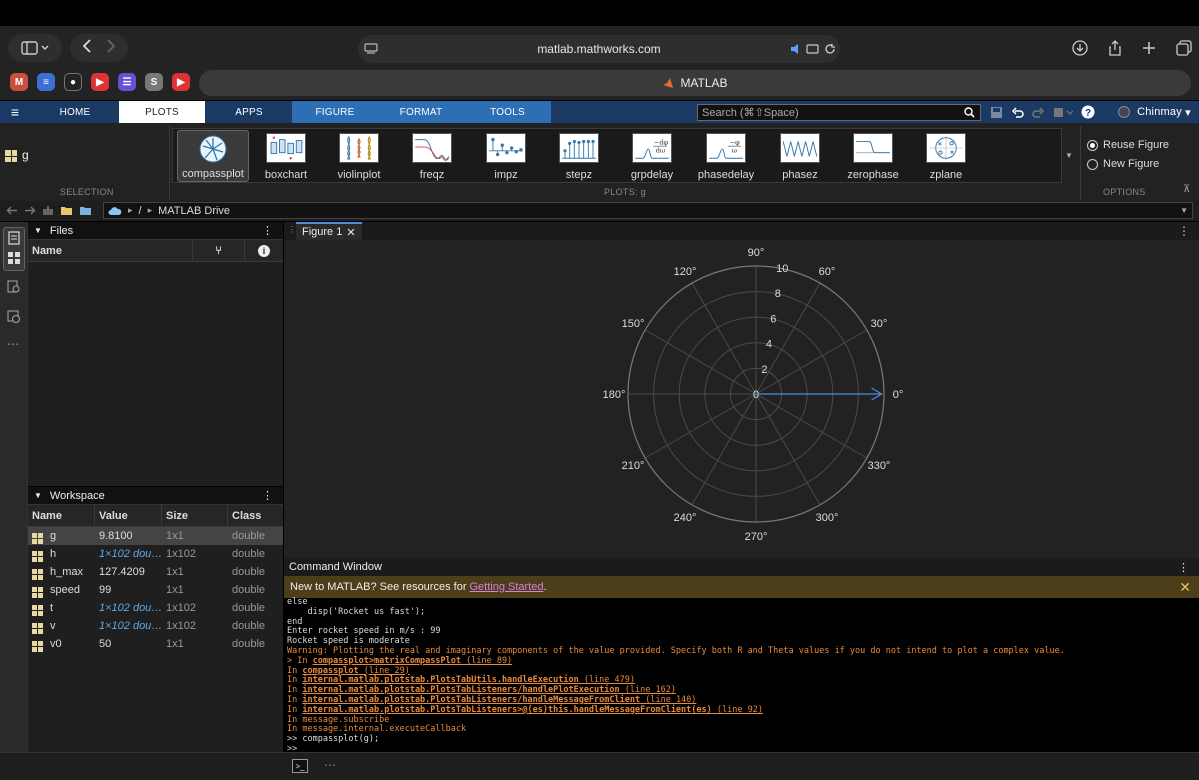  Describe the element at coordinates (35, 48) in the screenshot. I see `sidebar-toggle-button` at that location.